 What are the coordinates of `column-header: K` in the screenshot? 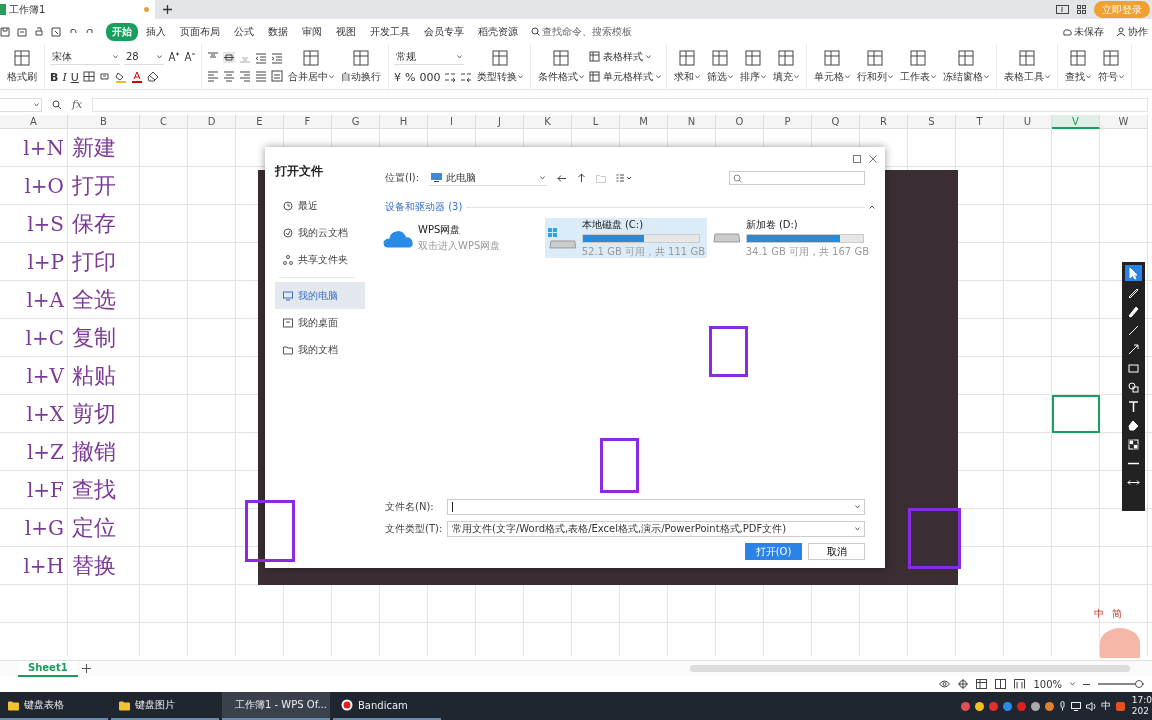 It's located at (548, 122).